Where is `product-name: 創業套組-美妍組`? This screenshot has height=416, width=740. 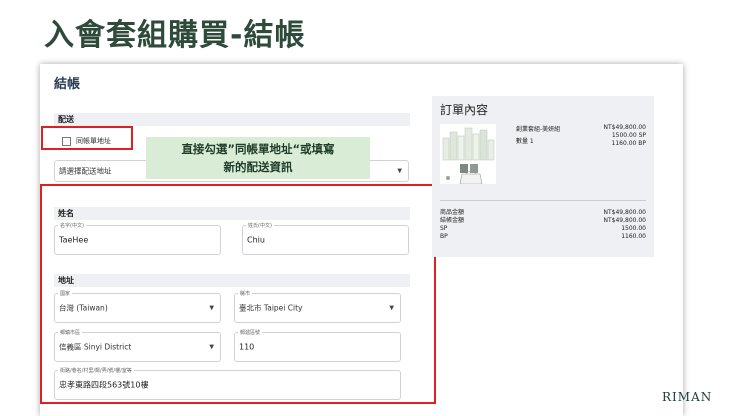
product-name: 創業套組-美妍組 is located at coordinates (538, 129).